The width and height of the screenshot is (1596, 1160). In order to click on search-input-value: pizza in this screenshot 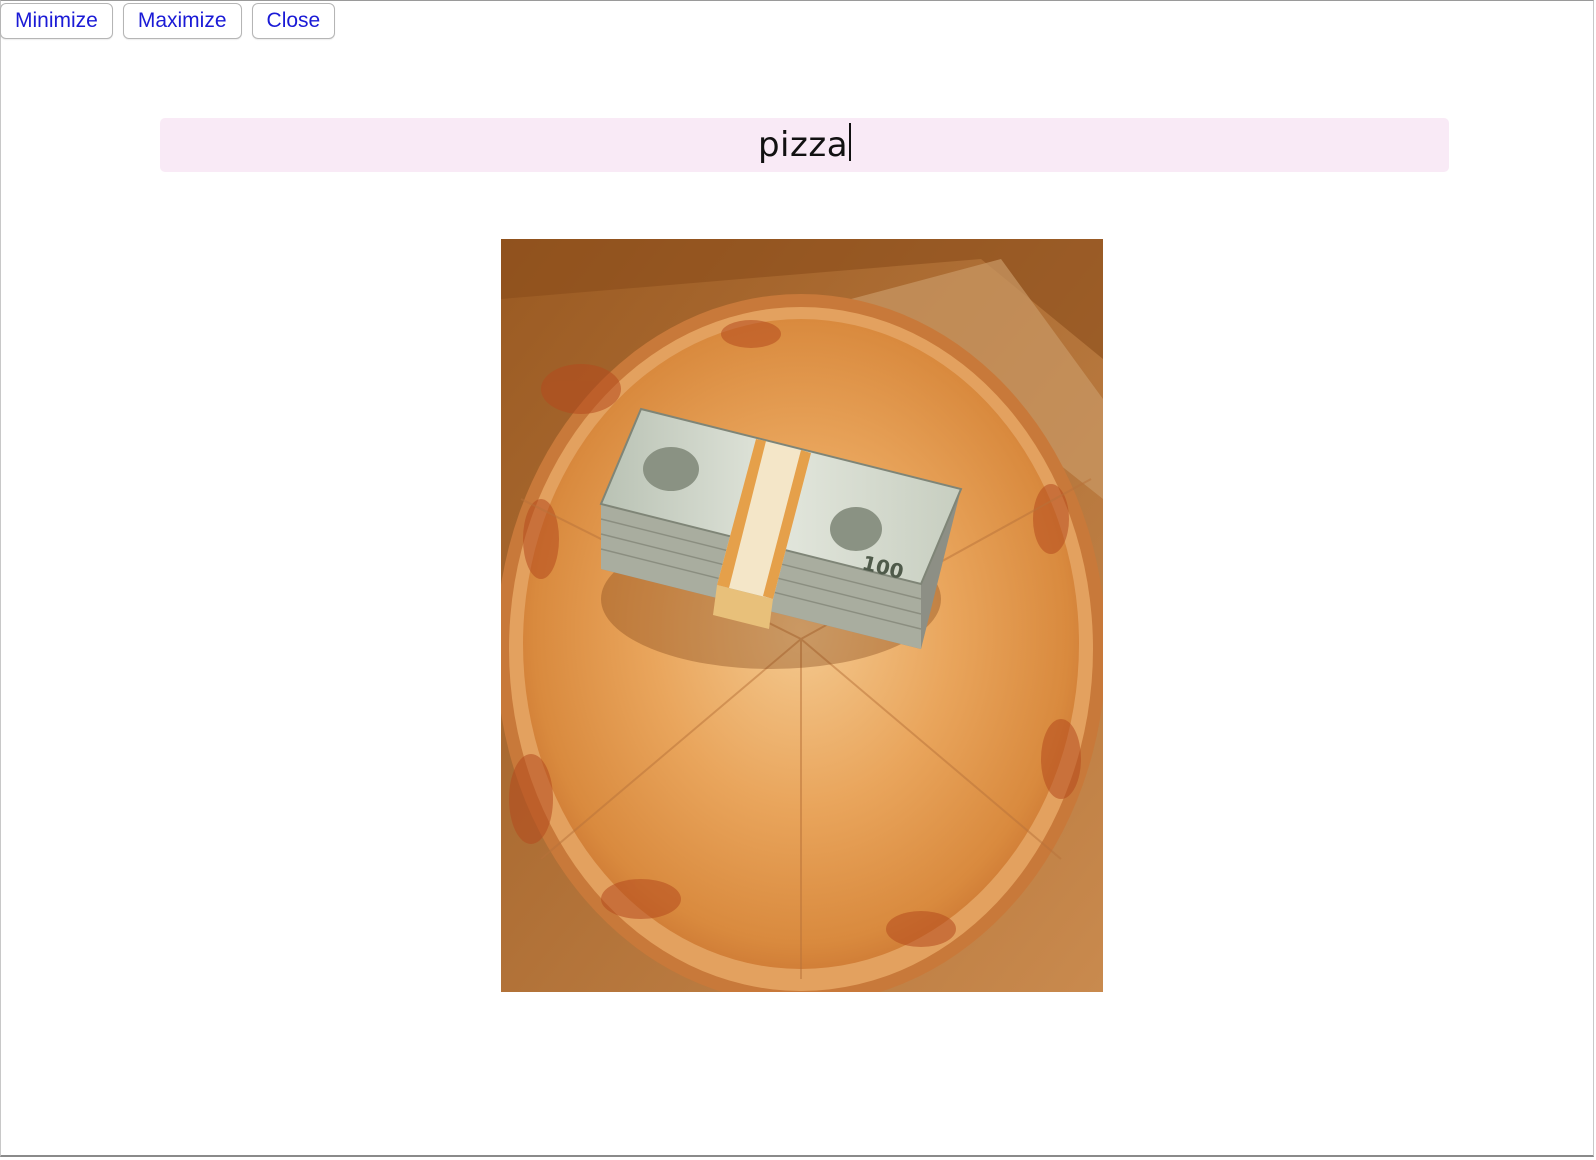, I will do `click(803, 145)`.